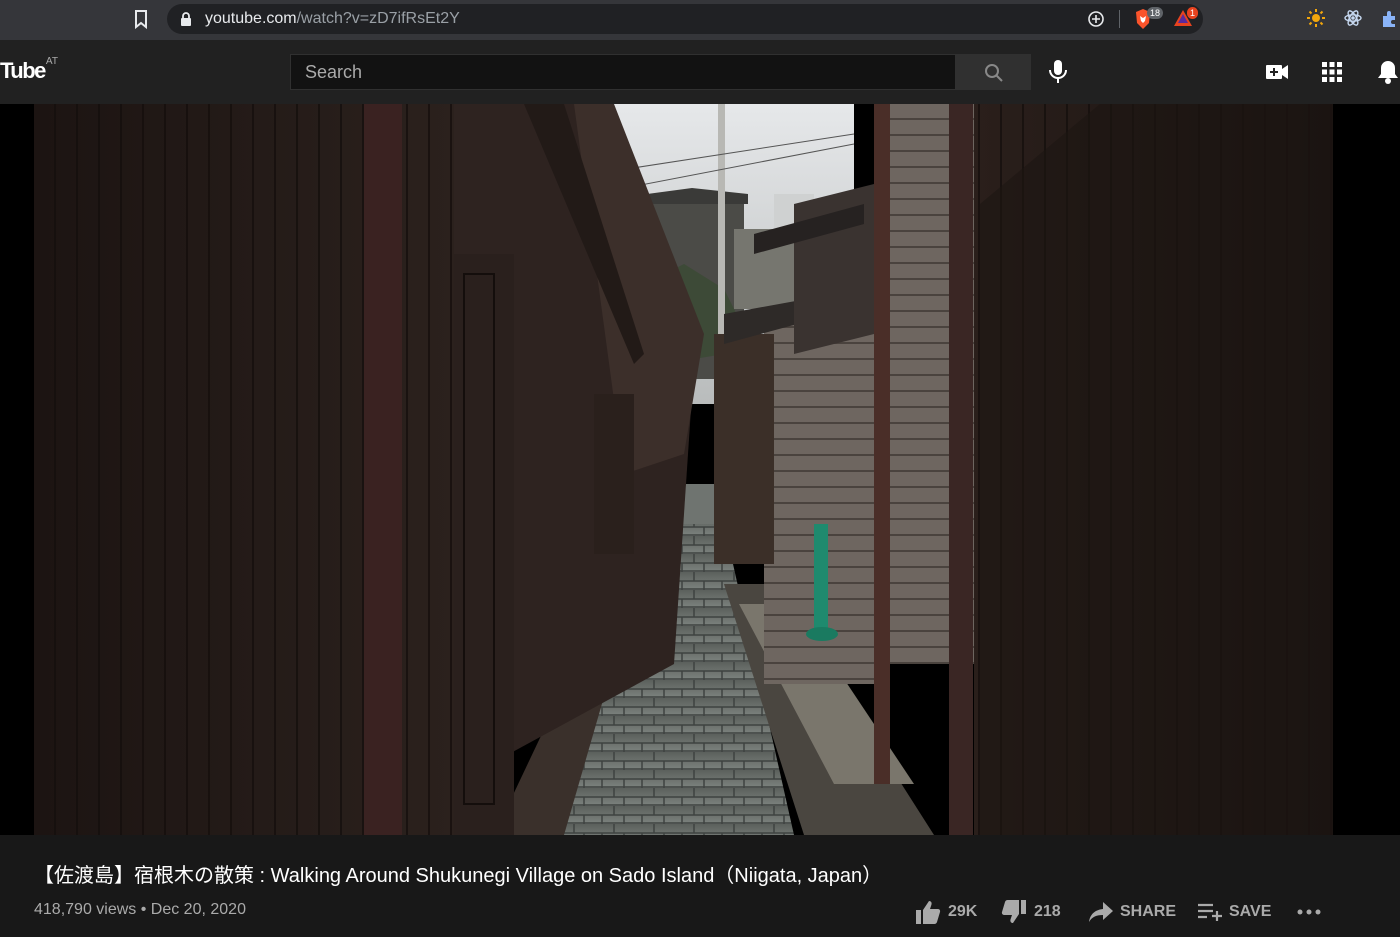  What do you see at coordinates (1119, 19) in the screenshot?
I see `divider` at bounding box center [1119, 19].